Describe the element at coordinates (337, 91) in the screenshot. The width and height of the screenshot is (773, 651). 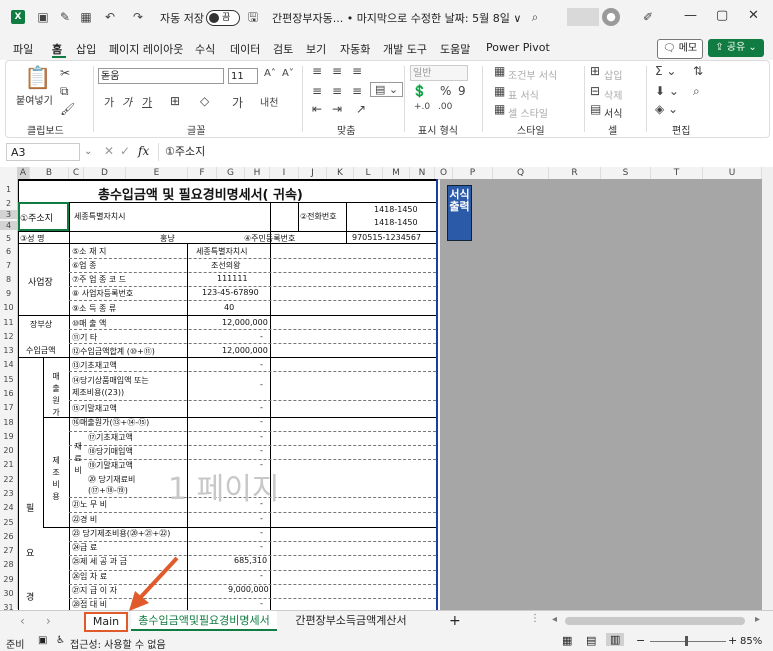
I see `align-center-icon: ≡` at that location.